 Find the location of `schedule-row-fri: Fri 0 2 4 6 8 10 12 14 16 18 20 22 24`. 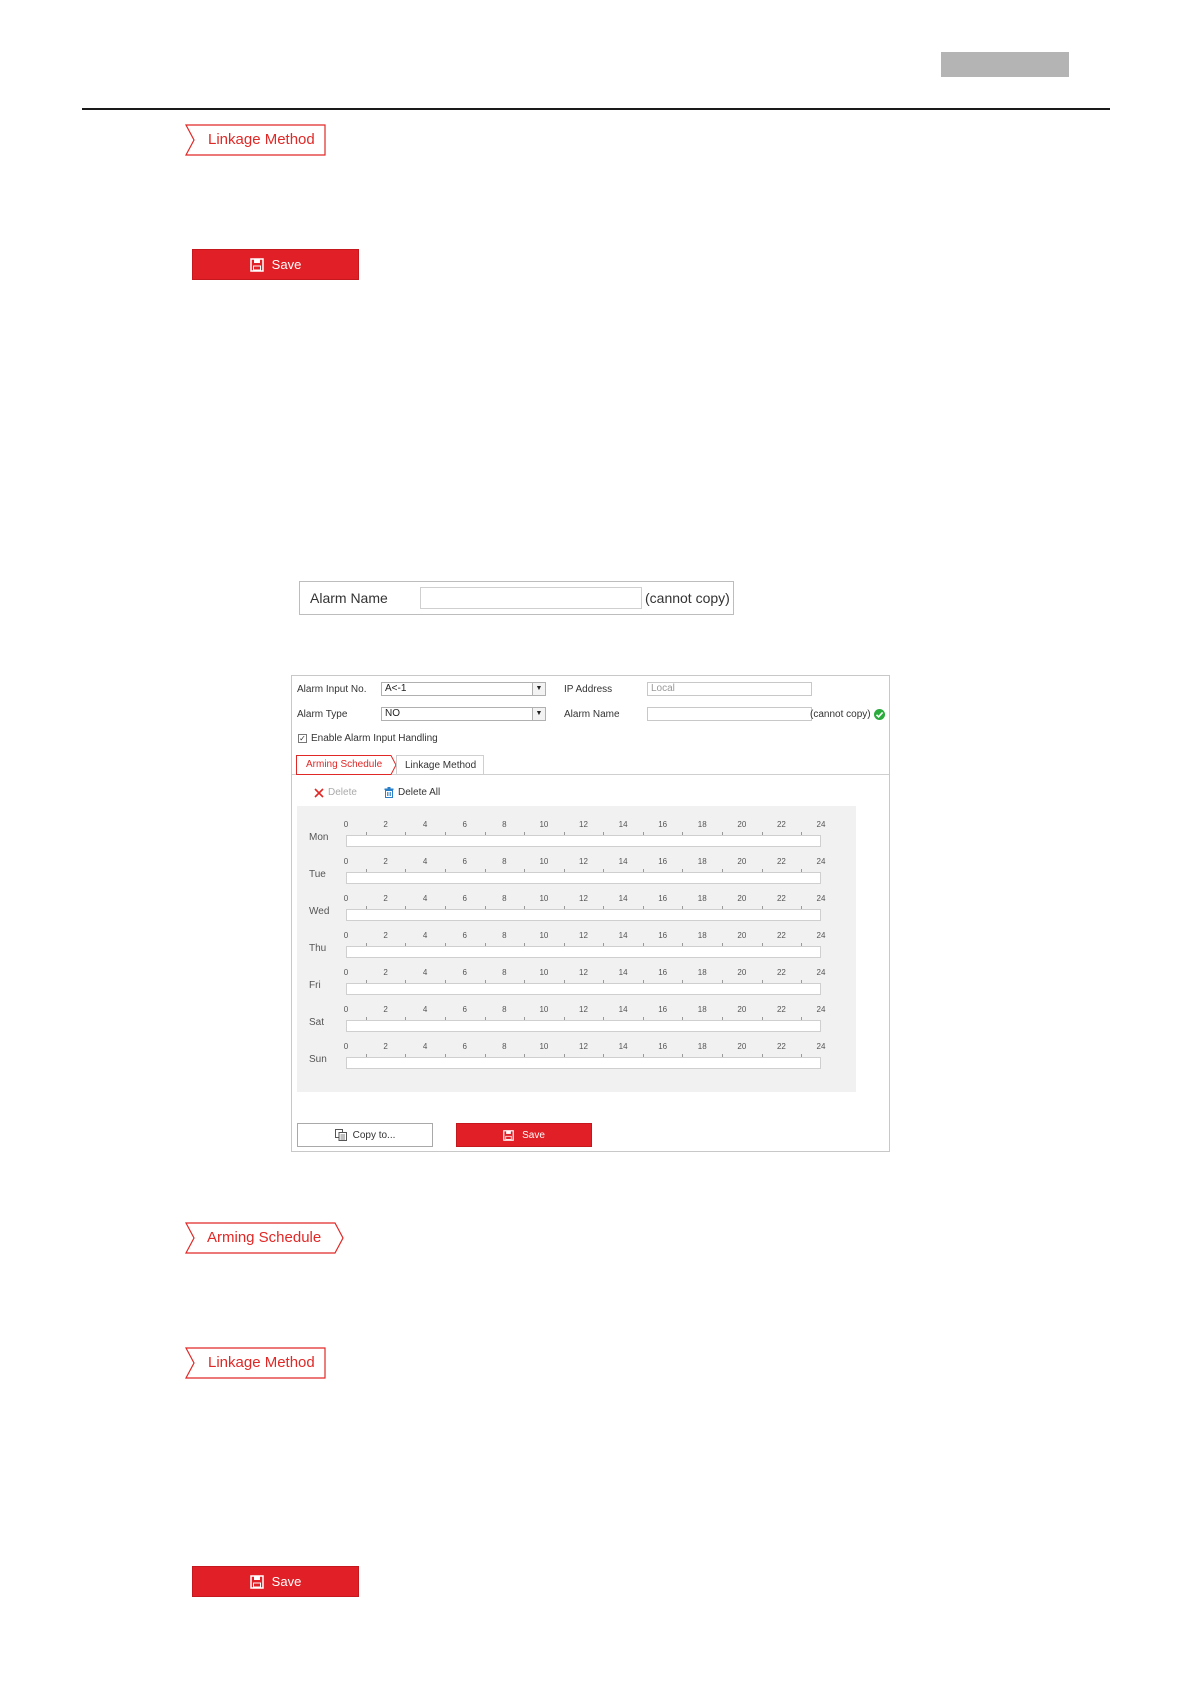

schedule-row-fri: Fri 0 2 4 6 8 10 12 14 16 18 20 22 24 is located at coordinates (576, 982).